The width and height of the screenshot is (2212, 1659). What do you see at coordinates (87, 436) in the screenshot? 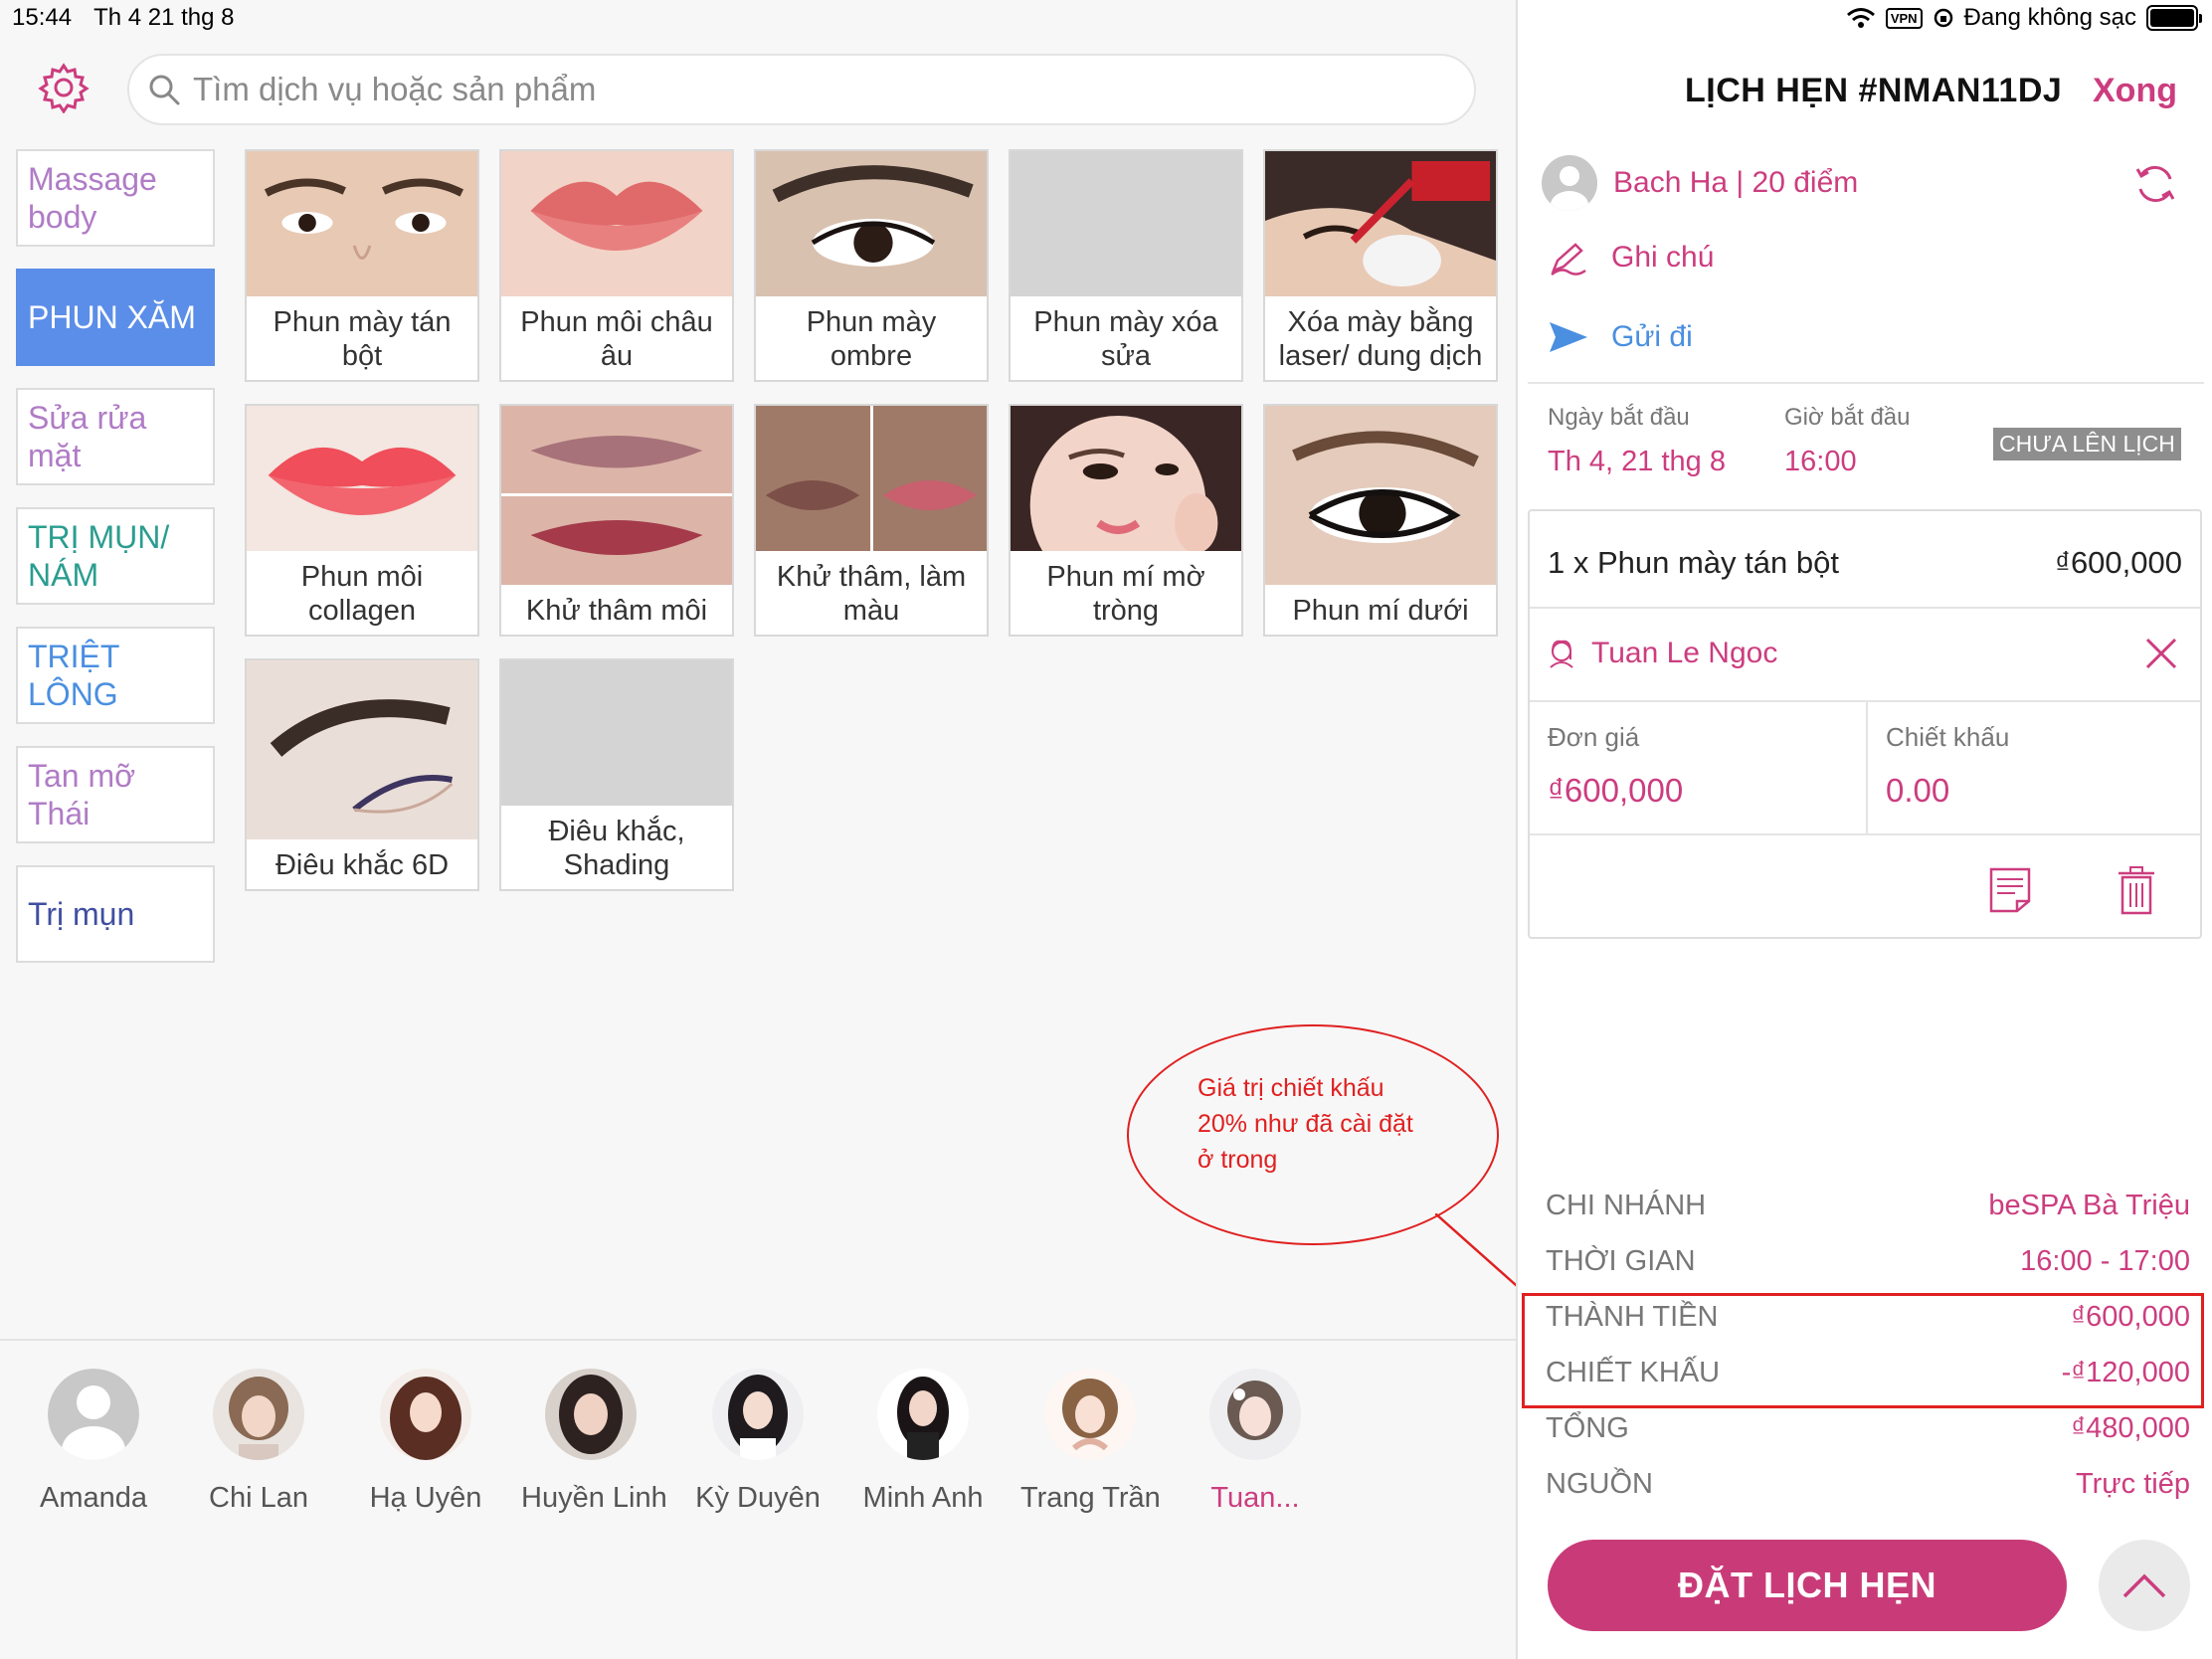
I see `category-label: Sửa rửa mặt` at bounding box center [87, 436].